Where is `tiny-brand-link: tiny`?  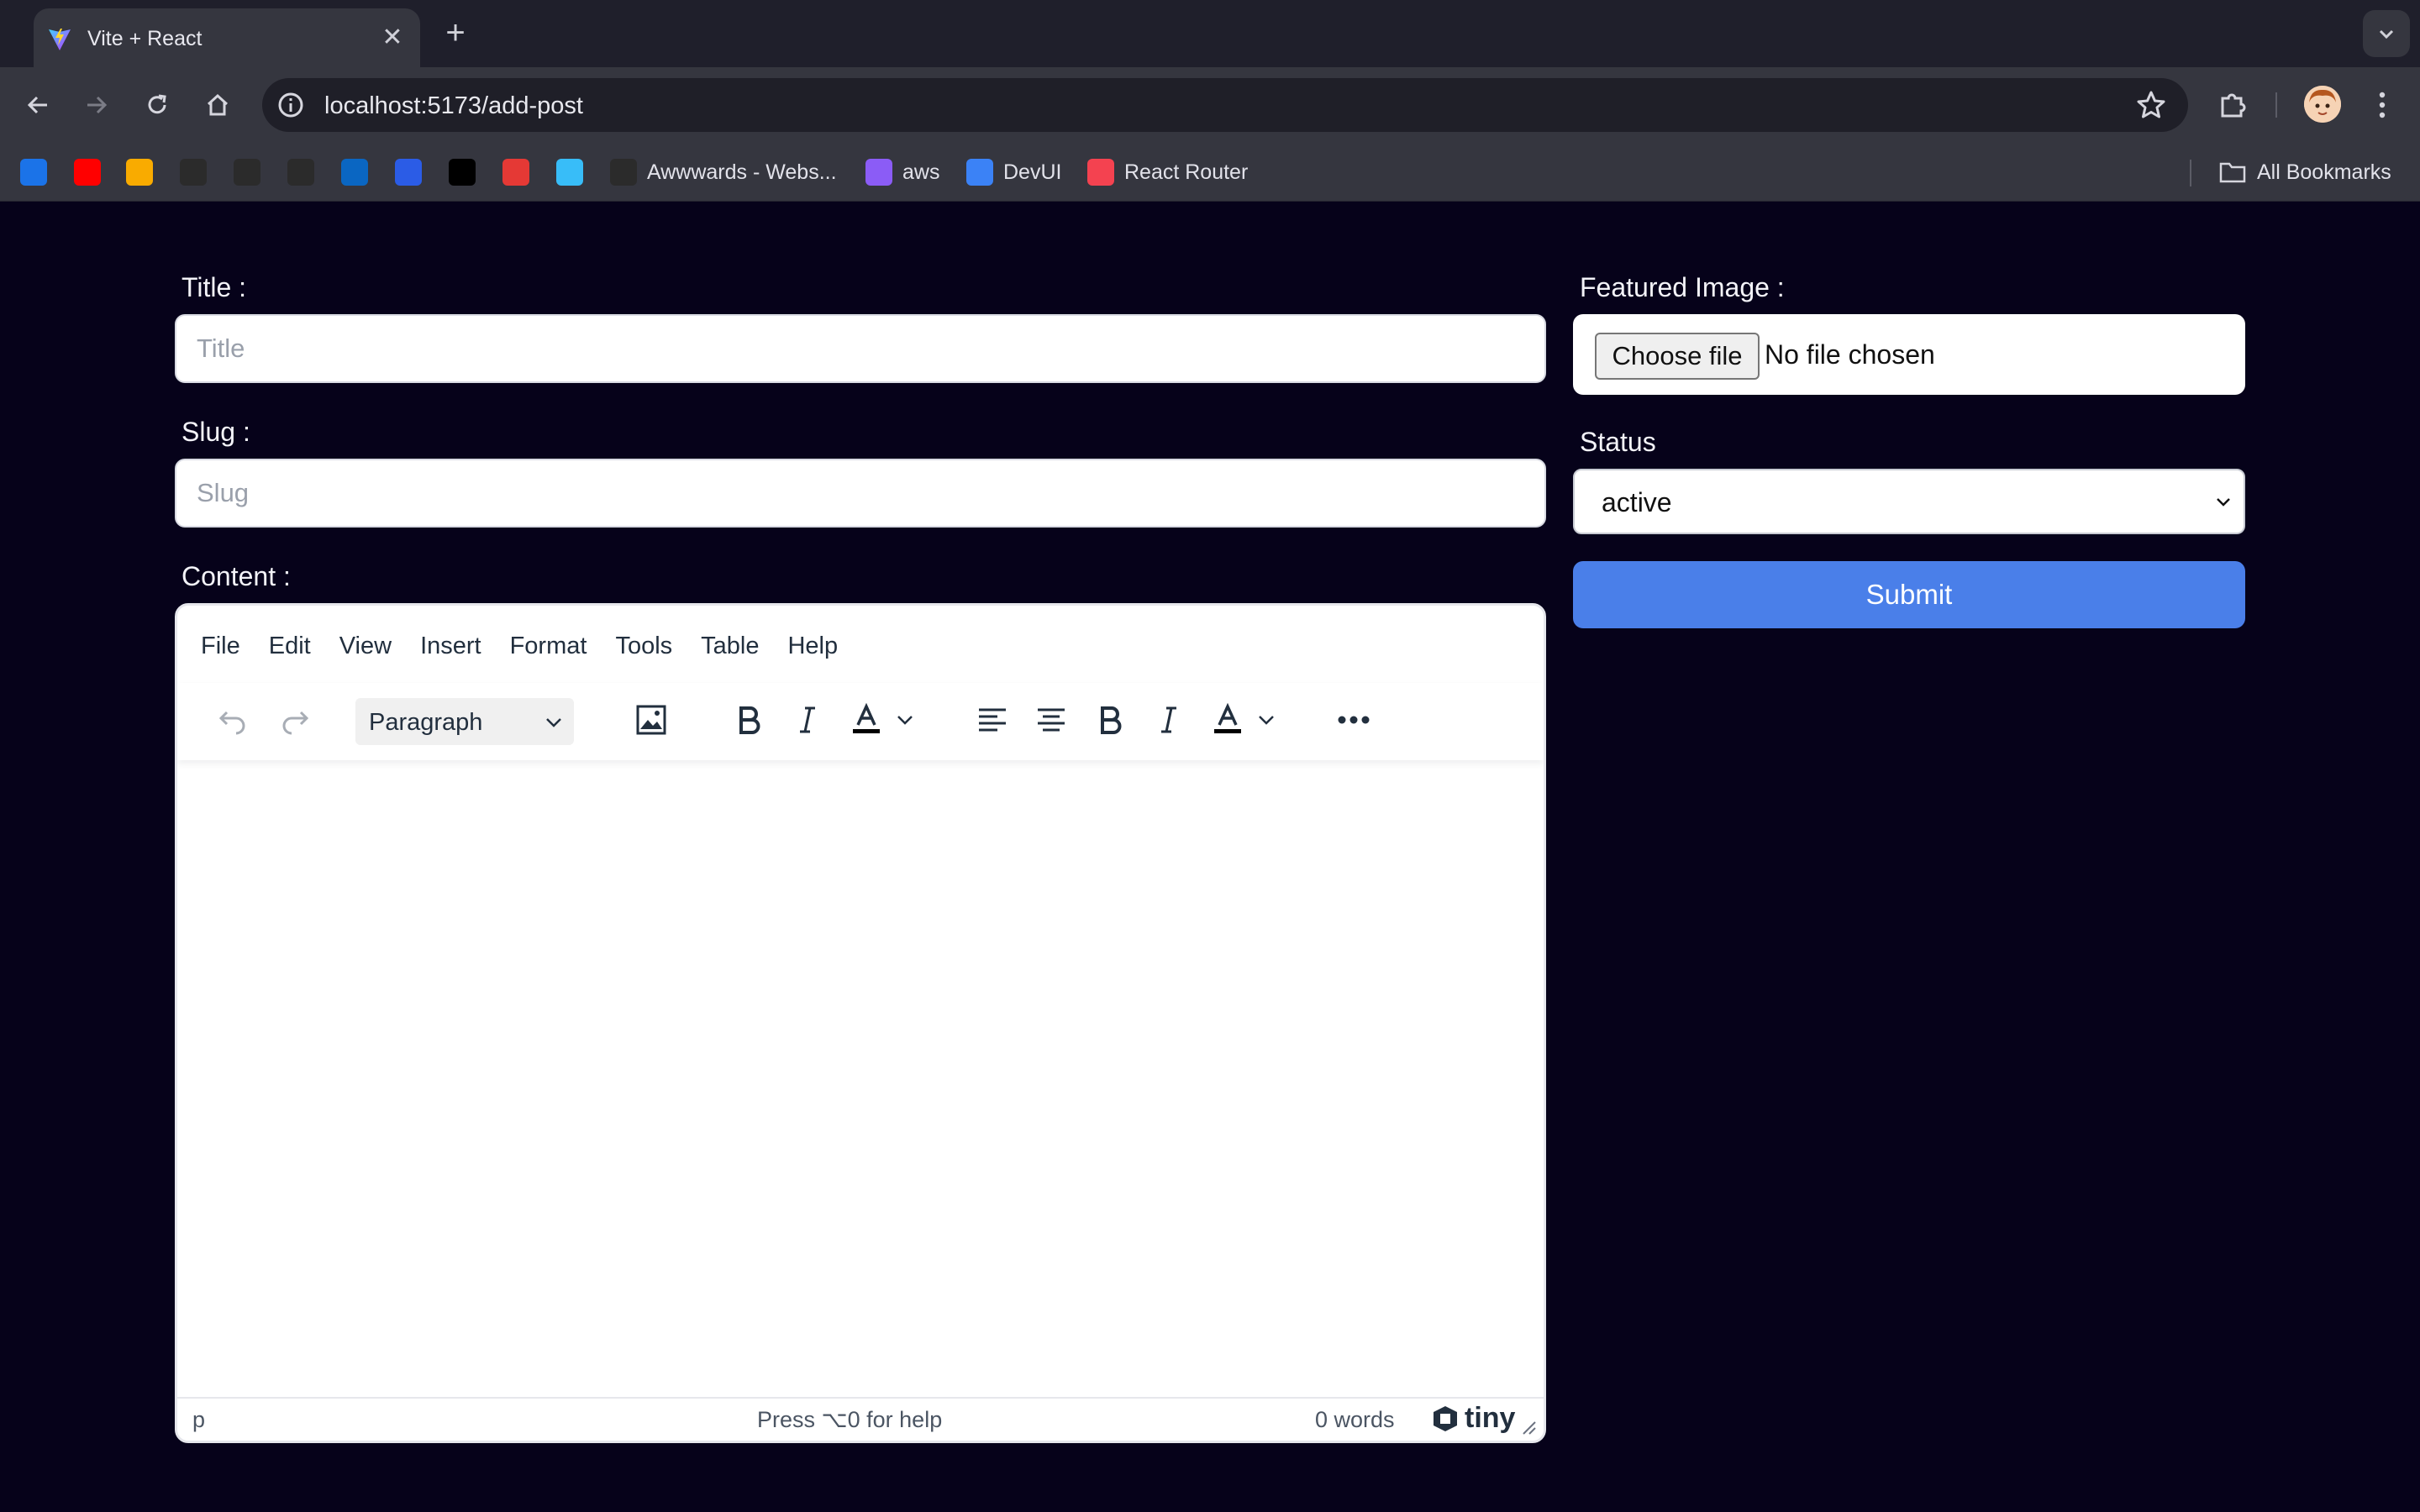 tiny-brand-link: tiny is located at coordinates (1473, 1418).